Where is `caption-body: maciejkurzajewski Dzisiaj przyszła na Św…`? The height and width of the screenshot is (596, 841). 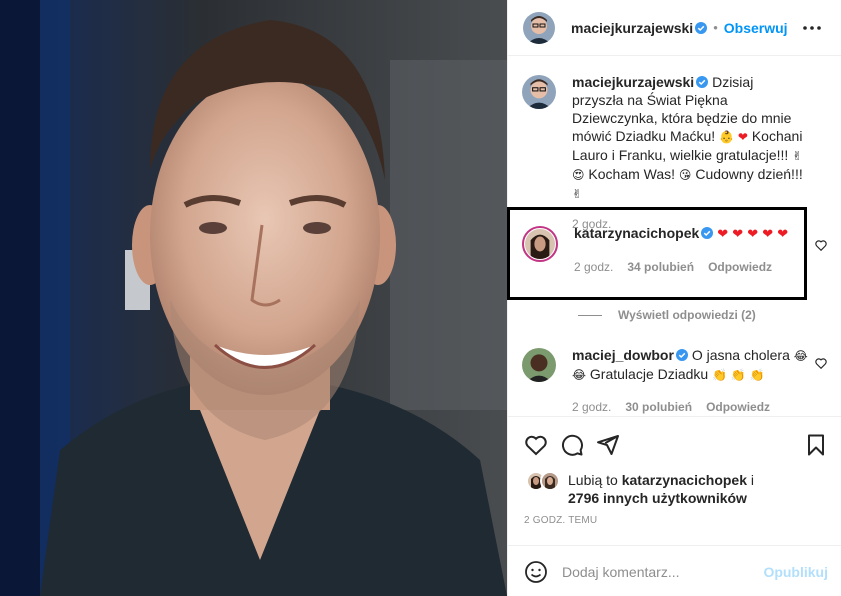 caption-body: maciejkurzajewski Dzisiaj przyszła na Św… is located at coordinates (690, 153).